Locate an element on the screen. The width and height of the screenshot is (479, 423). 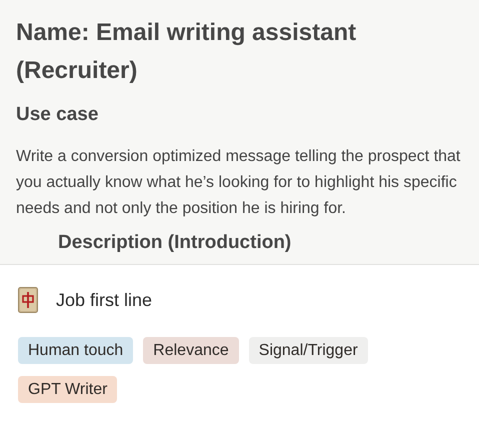
card-title: Job first line is located at coordinates (104, 300).